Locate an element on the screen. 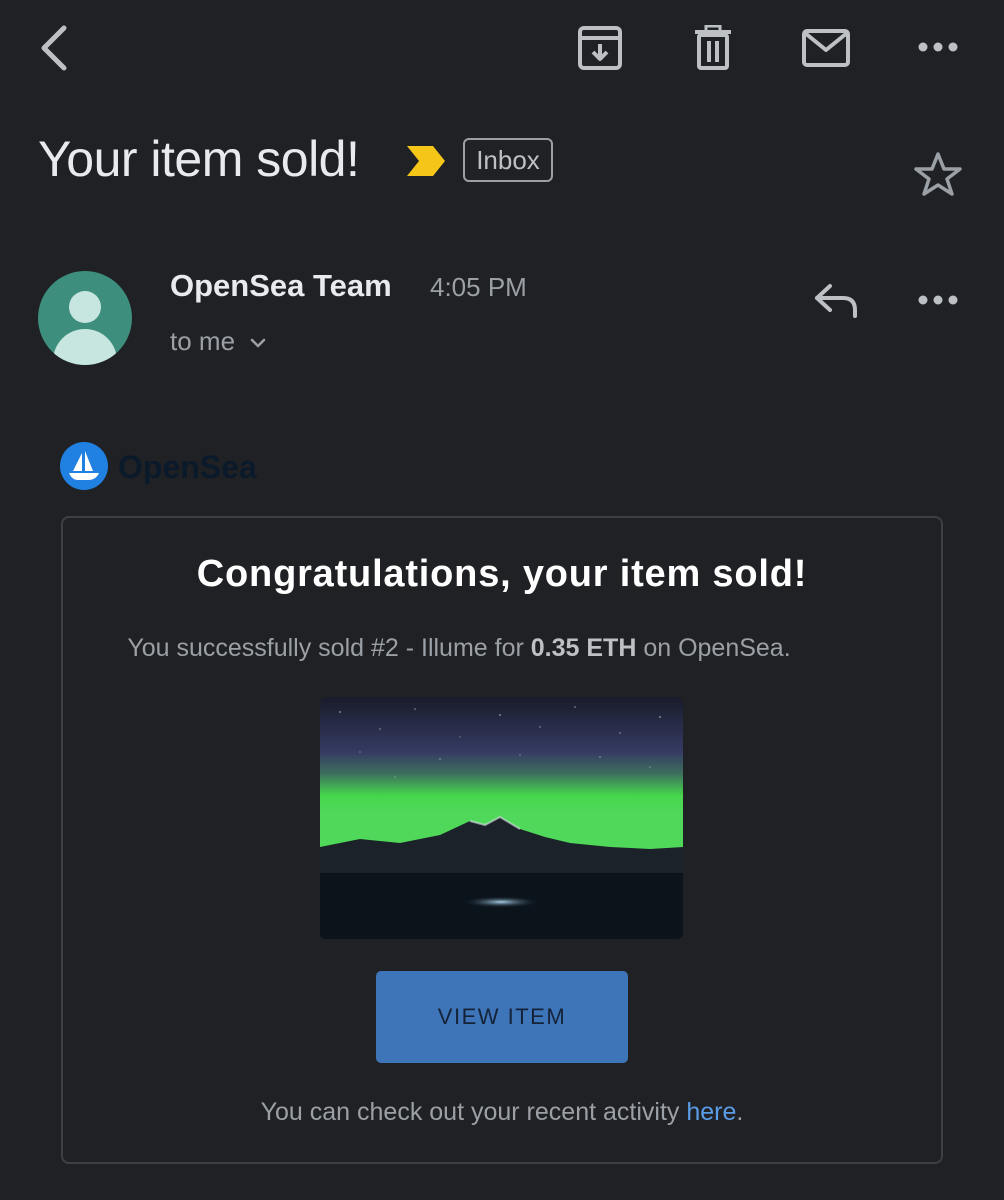 The image size is (1004, 1200). view-item-button: VIEW ITEM is located at coordinates (502, 1017).